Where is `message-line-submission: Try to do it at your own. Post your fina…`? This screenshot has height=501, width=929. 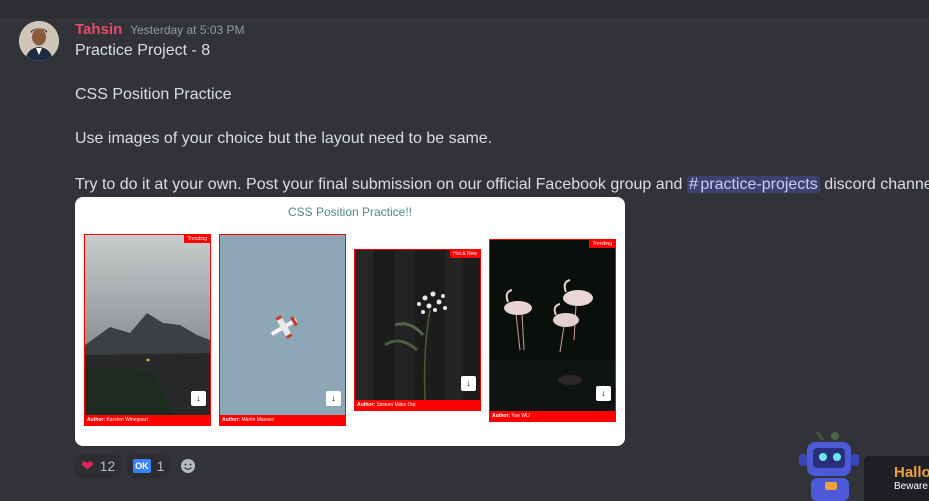
message-line-submission: Try to do it at your own. Post your fina… is located at coordinates (502, 184).